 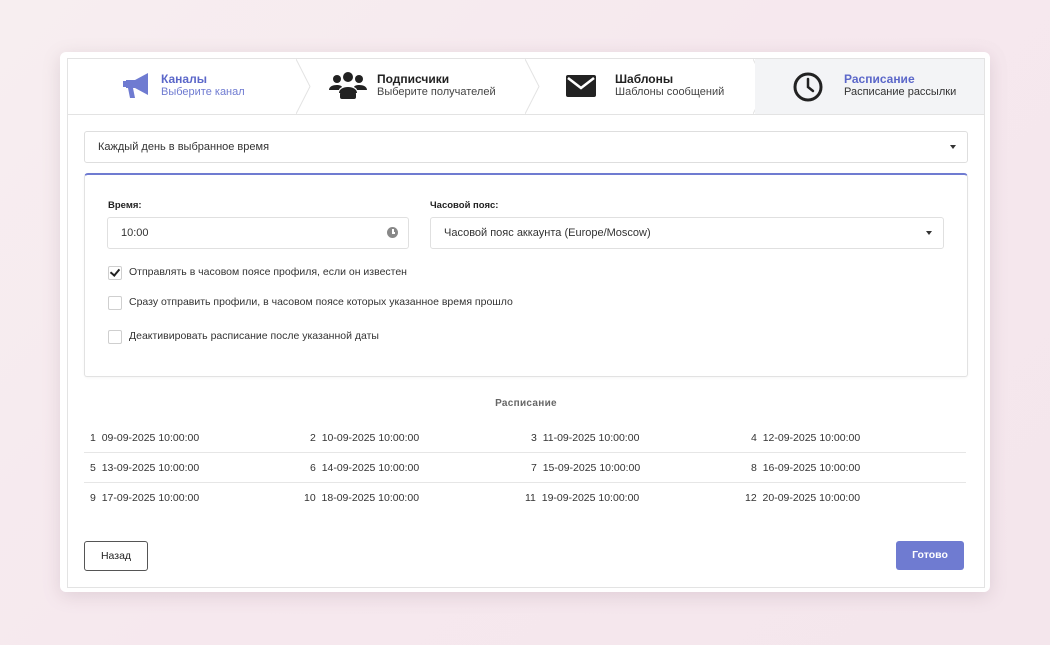 I want to click on schedule-item: 2 10-09-2025 10:00:00, so click(x=364, y=438).